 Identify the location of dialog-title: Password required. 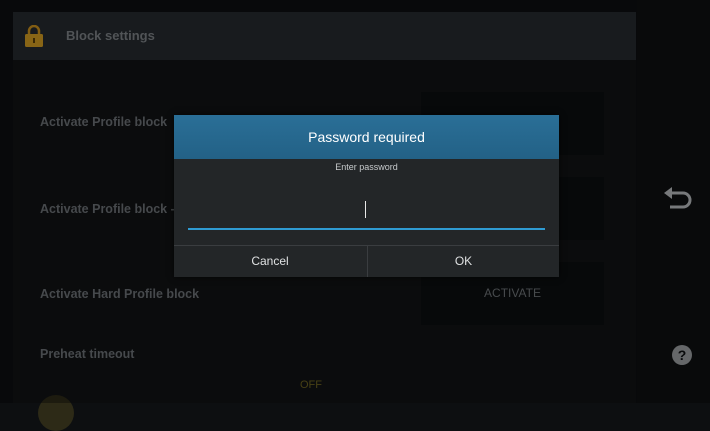
(366, 137).